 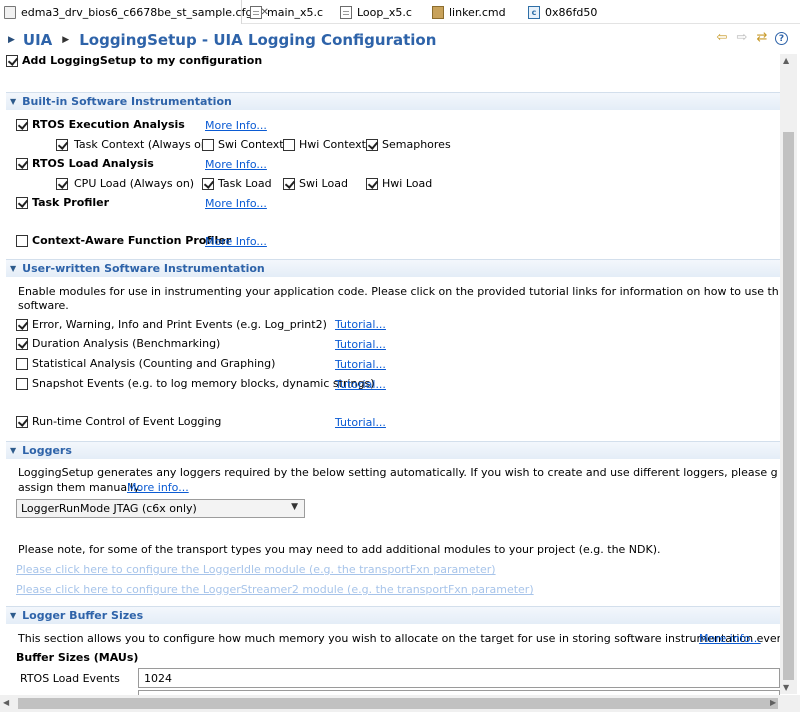 What do you see at coordinates (722, 38) in the screenshot?
I see `back-icon: ⇦` at bounding box center [722, 38].